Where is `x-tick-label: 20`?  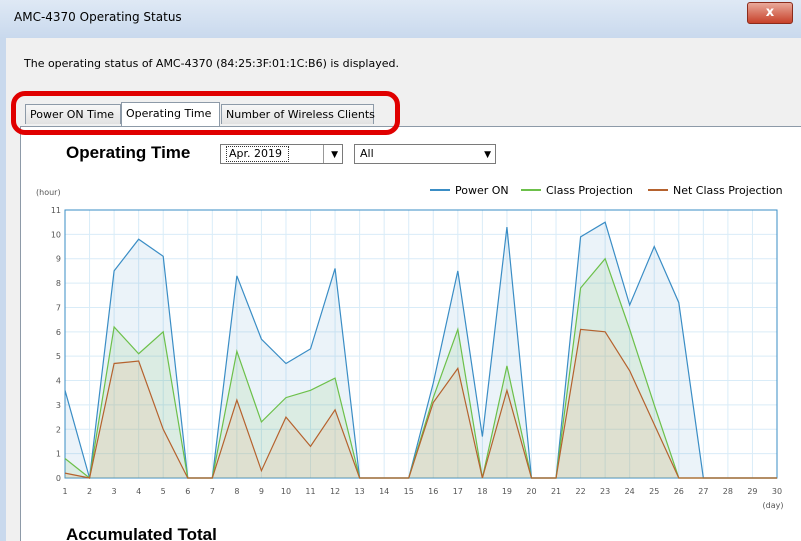
x-tick-label: 20 is located at coordinates (531, 491).